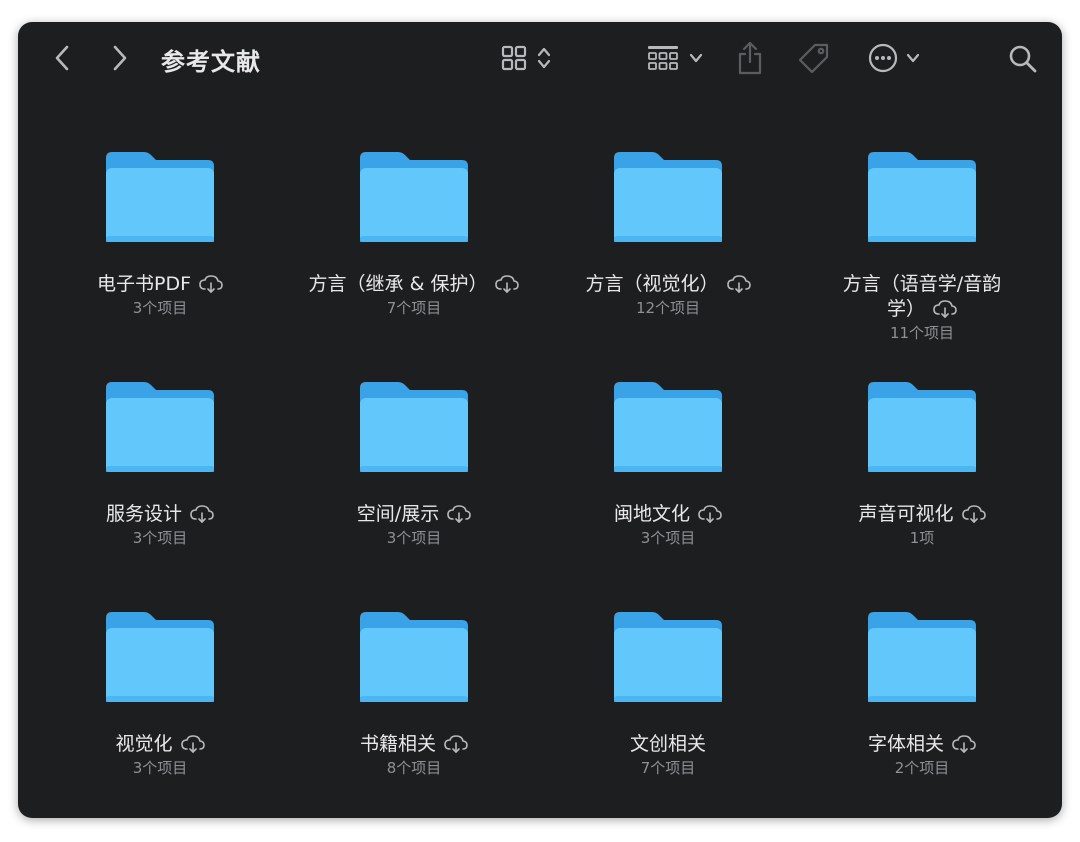 This screenshot has height=842, width=1080. Describe the element at coordinates (414, 768) in the screenshot. I see `item-count: 8个项目` at that location.